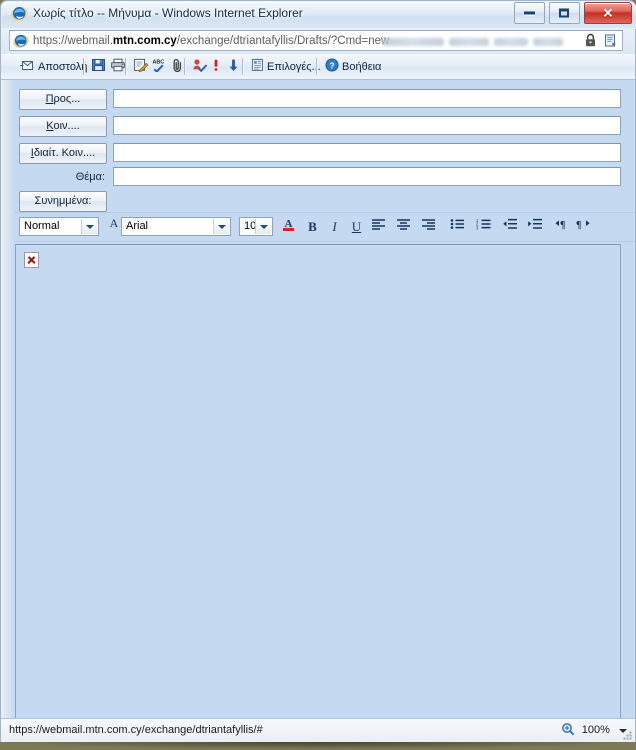 This screenshot has width=636, height=750. What do you see at coordinates (367, 152) in the screenshot?
I see `bcc-input` at bounding box center [367, 152].